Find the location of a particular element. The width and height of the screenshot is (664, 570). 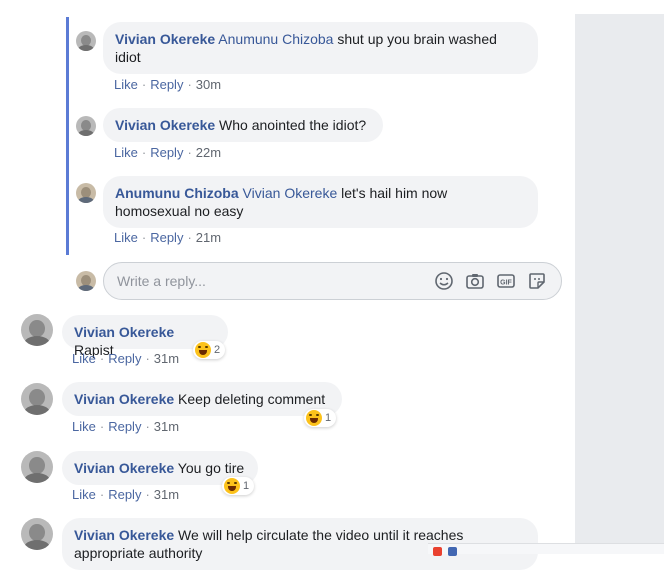

reaction-badge: 2 is located at coordinates (209, 350).